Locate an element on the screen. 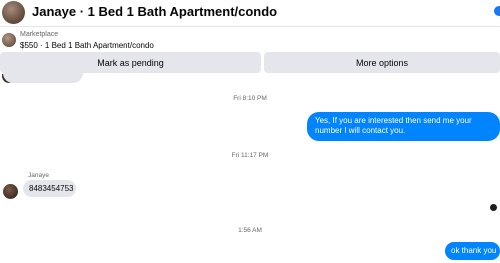 The height and width of the screenshot is (263, 500). sender-name: Janaye is located at coordinates (38, 175).